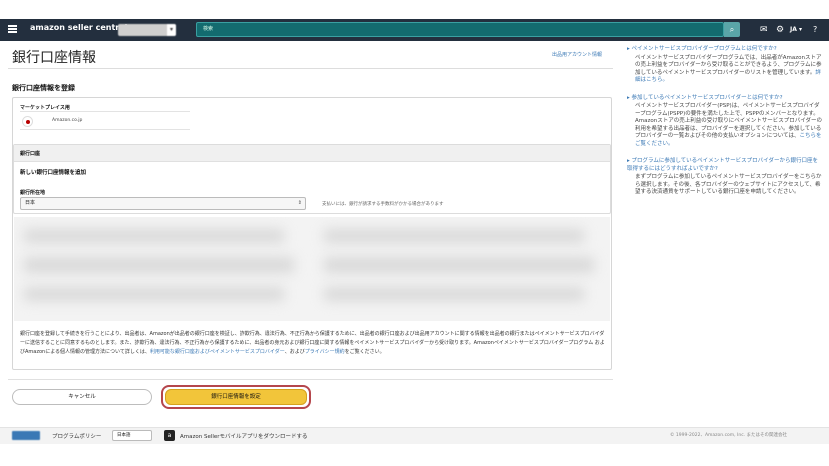  Describe the element at coordinates (132, 435) in the screenshot. I see `footer-language-select: 日本語` at that location.